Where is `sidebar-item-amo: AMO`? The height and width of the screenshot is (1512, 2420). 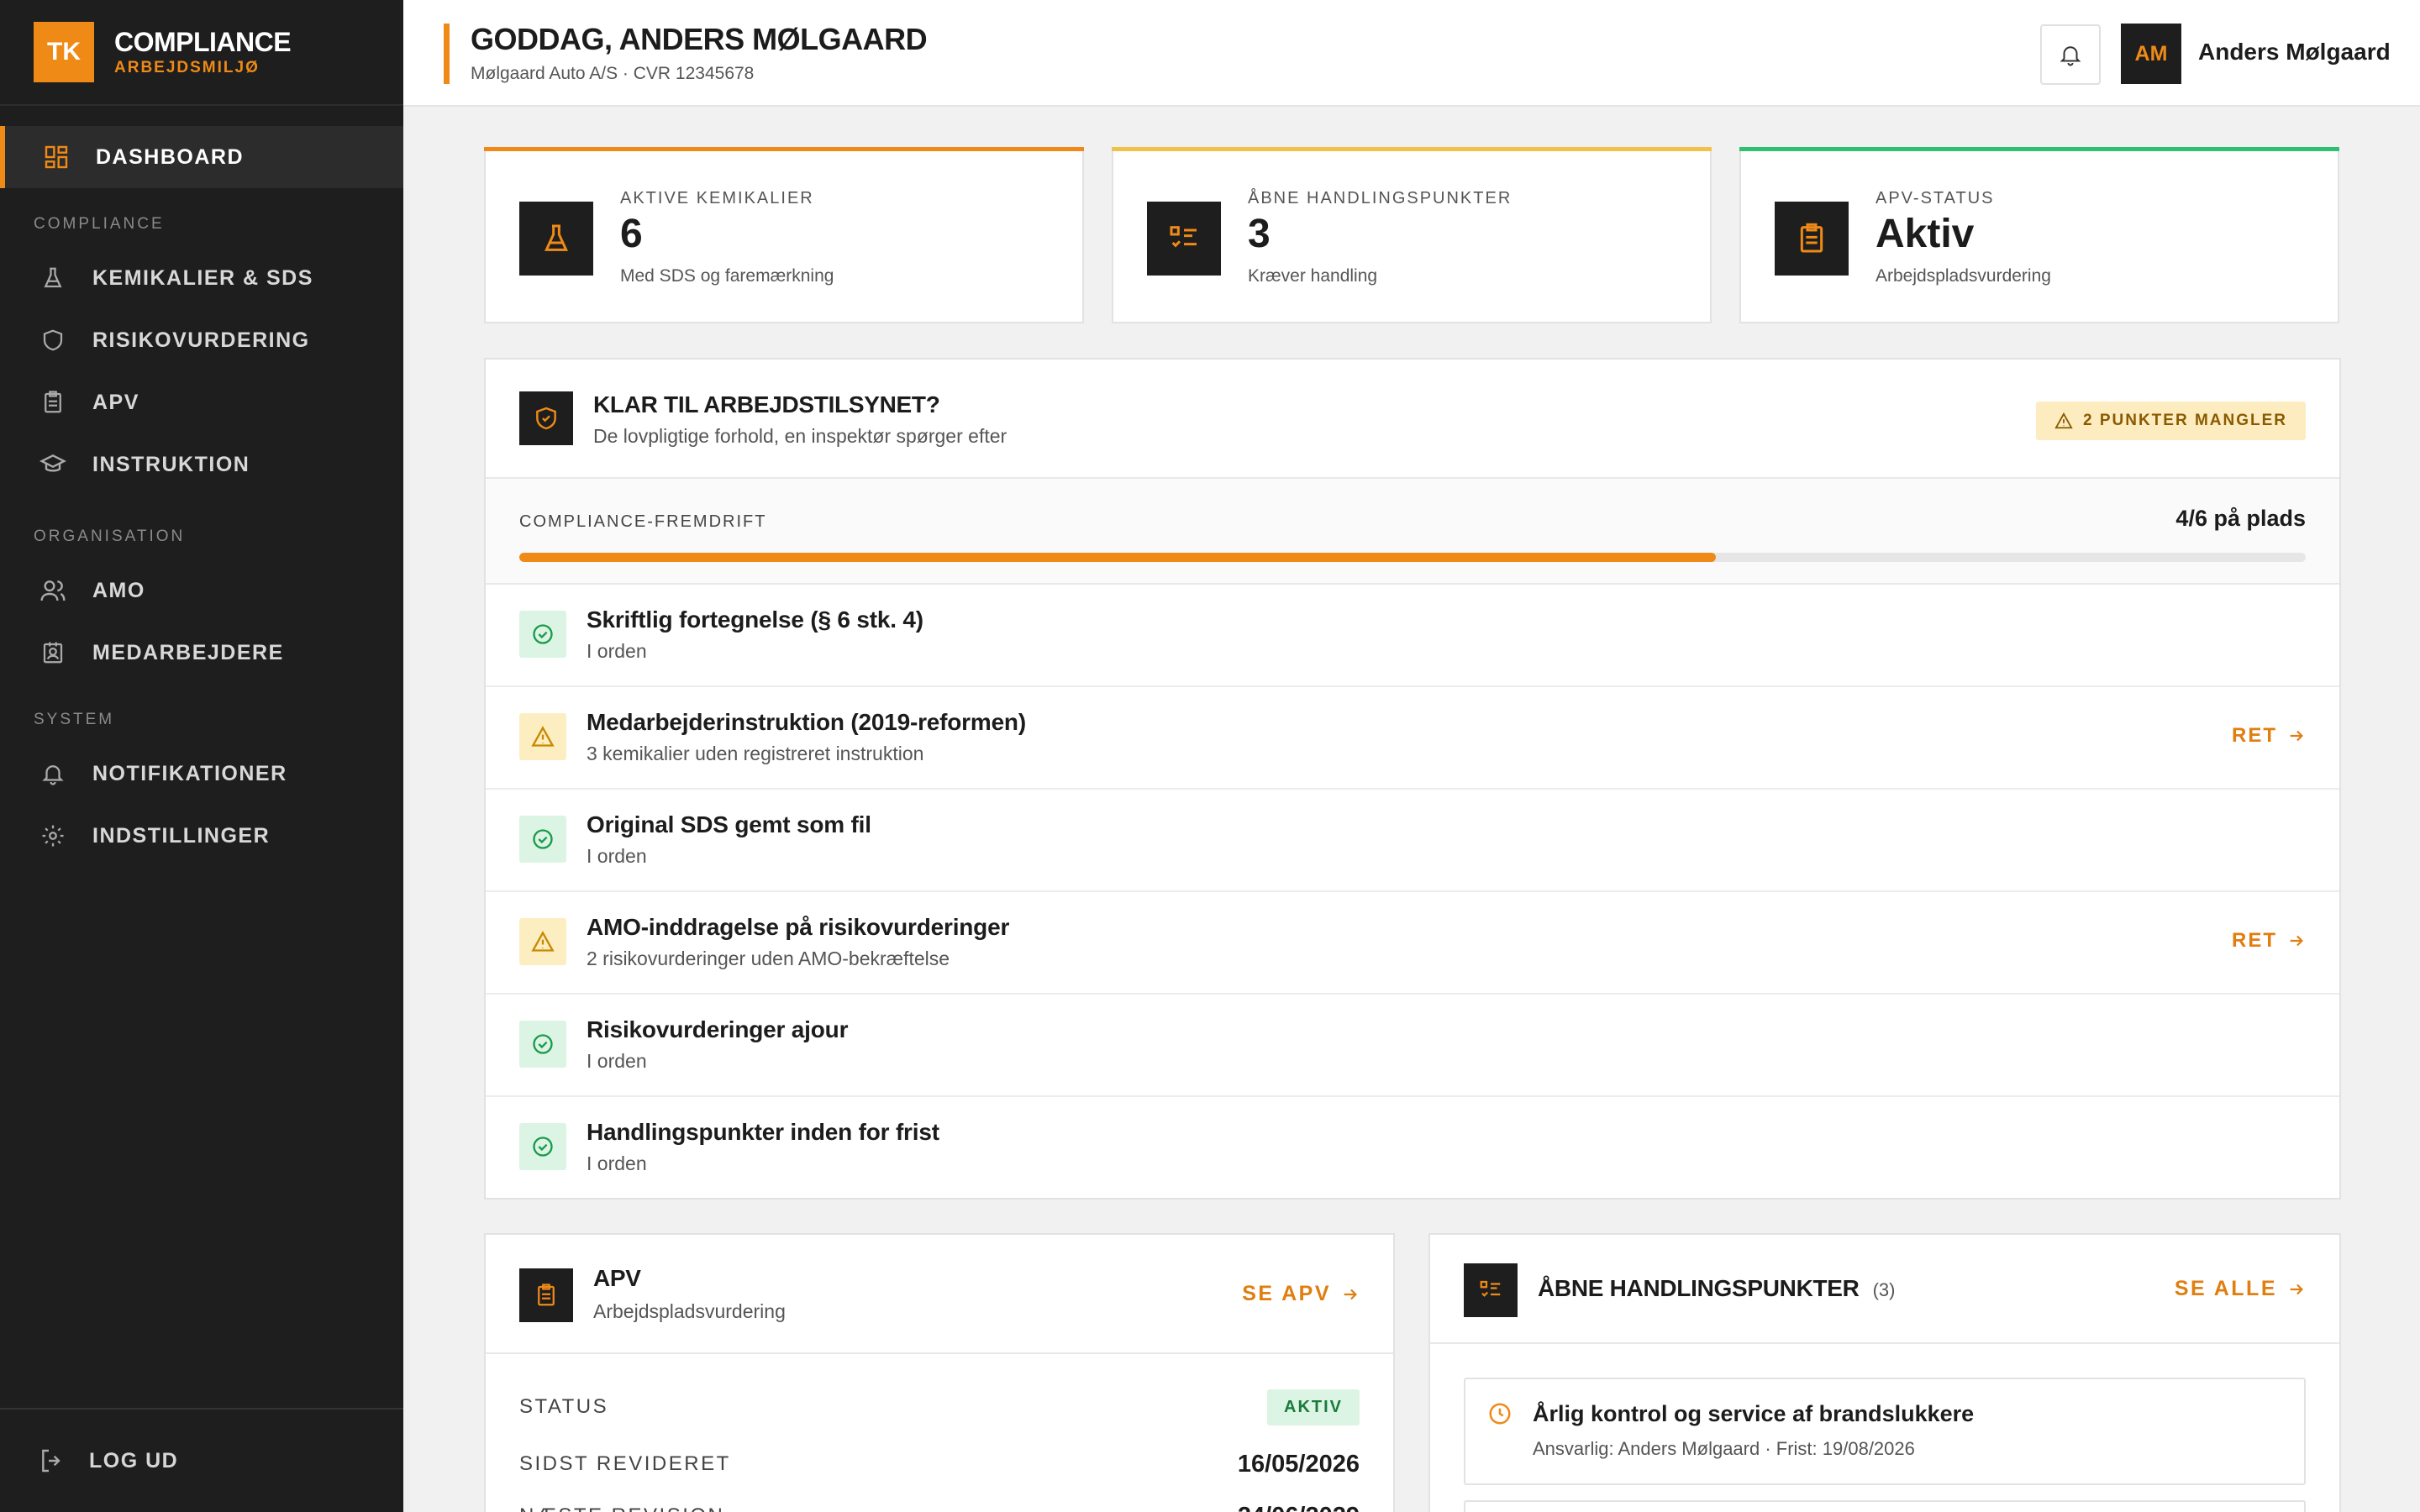 sidebar-item-amo: AMO is located at coordinates (202, 590).